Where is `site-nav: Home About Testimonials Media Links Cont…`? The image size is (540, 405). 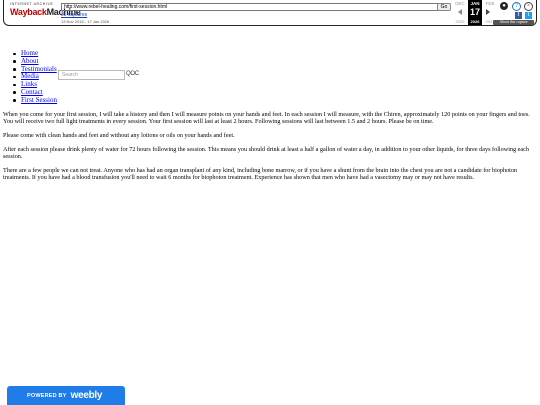 site-nav: Home About Testimonials Media Links Cont… is located at coordinates (35, 77).